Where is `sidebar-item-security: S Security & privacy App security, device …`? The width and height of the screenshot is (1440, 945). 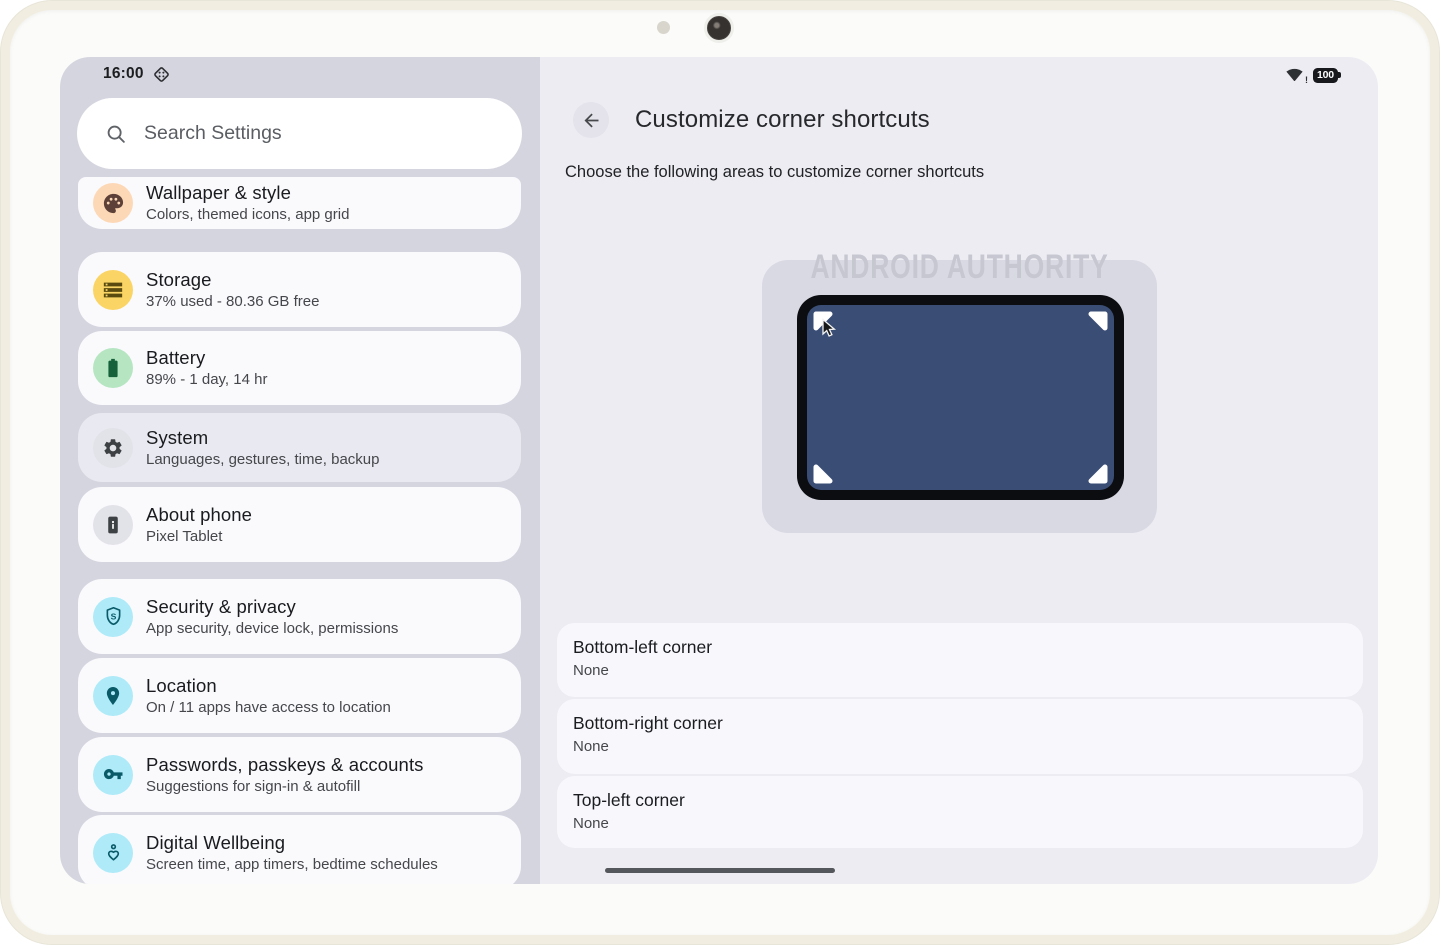 sidebar-item-security: S Security & privacy App security, device … is located at coordinates (299, 616).